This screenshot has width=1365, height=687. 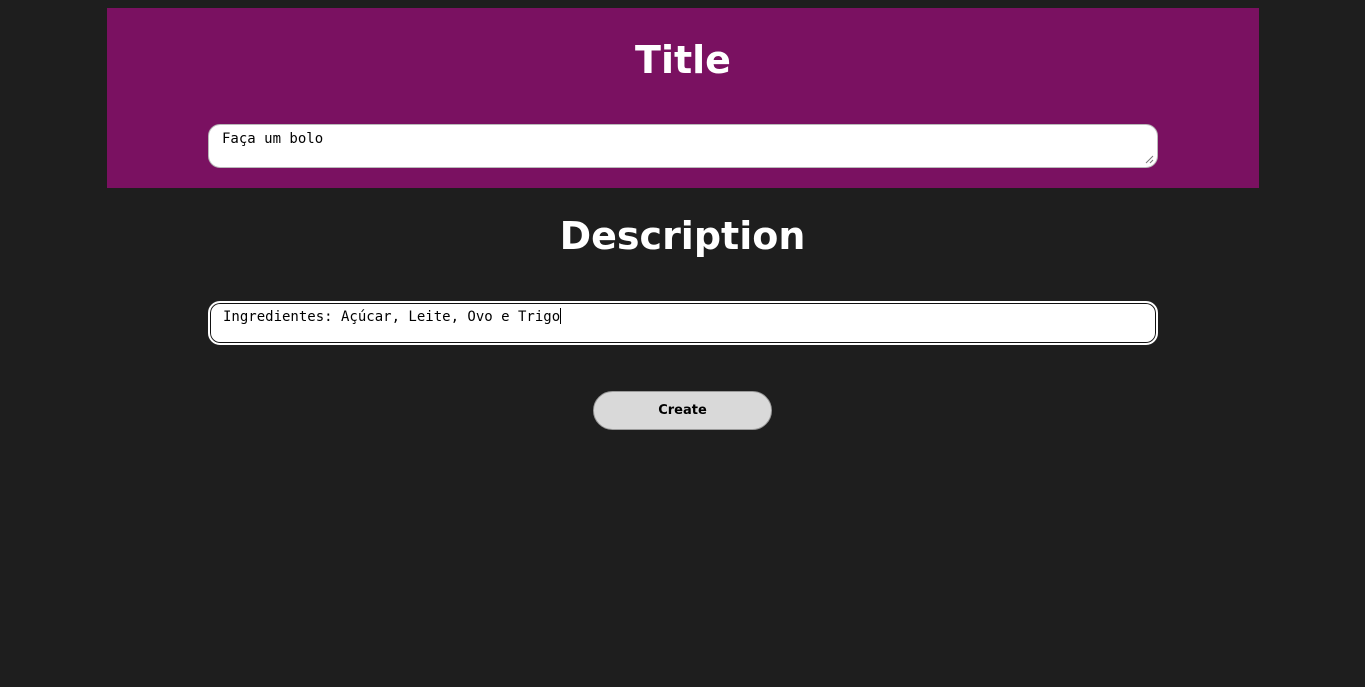 What do you see at coordinates (682, 236) in the screenshot?
I see `description-heading: Description` at bounding box center [682, 236].